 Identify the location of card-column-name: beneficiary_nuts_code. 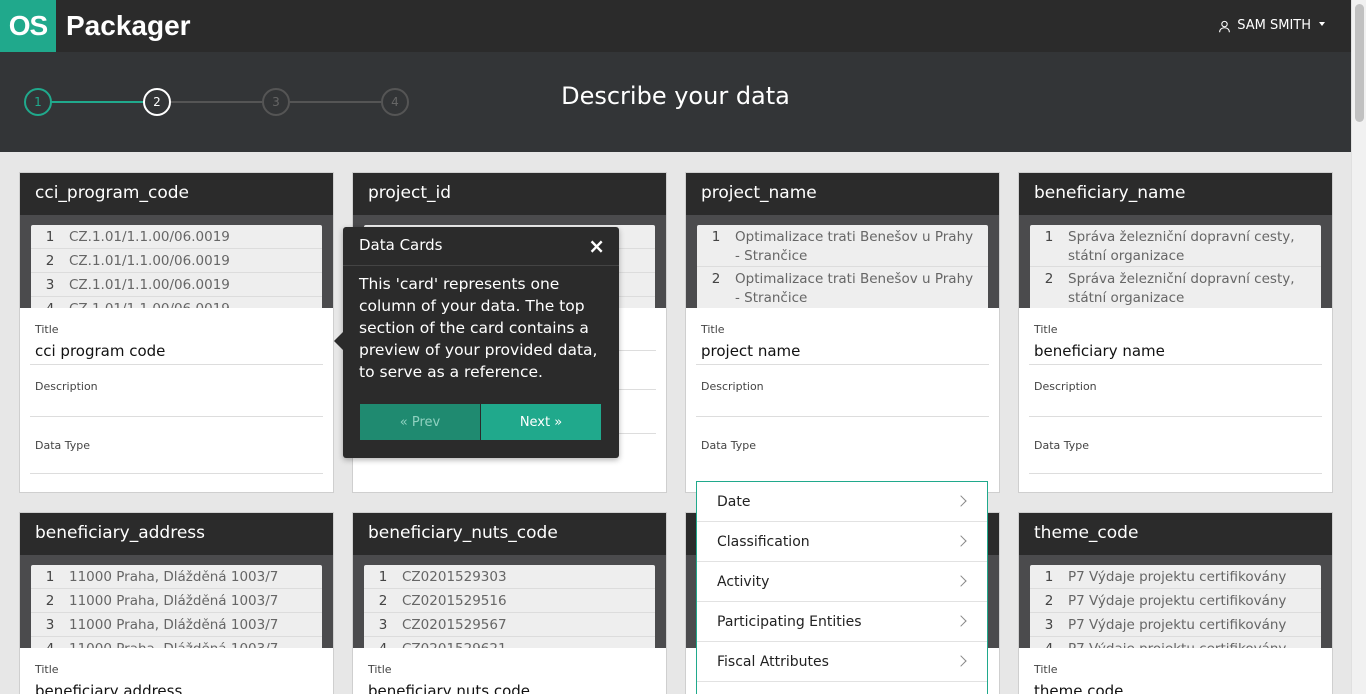
(509, 534).